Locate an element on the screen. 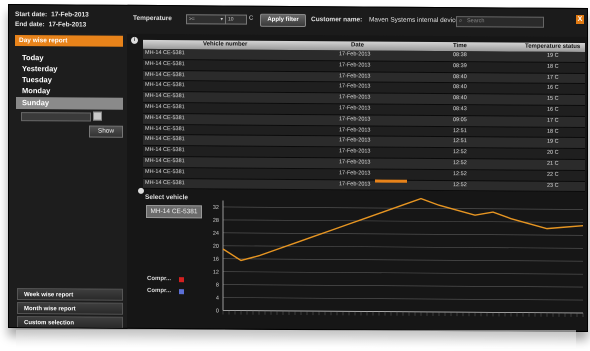 The height and width of the screenshot is (351, 590). date-input is located at coordinates (56, 117).